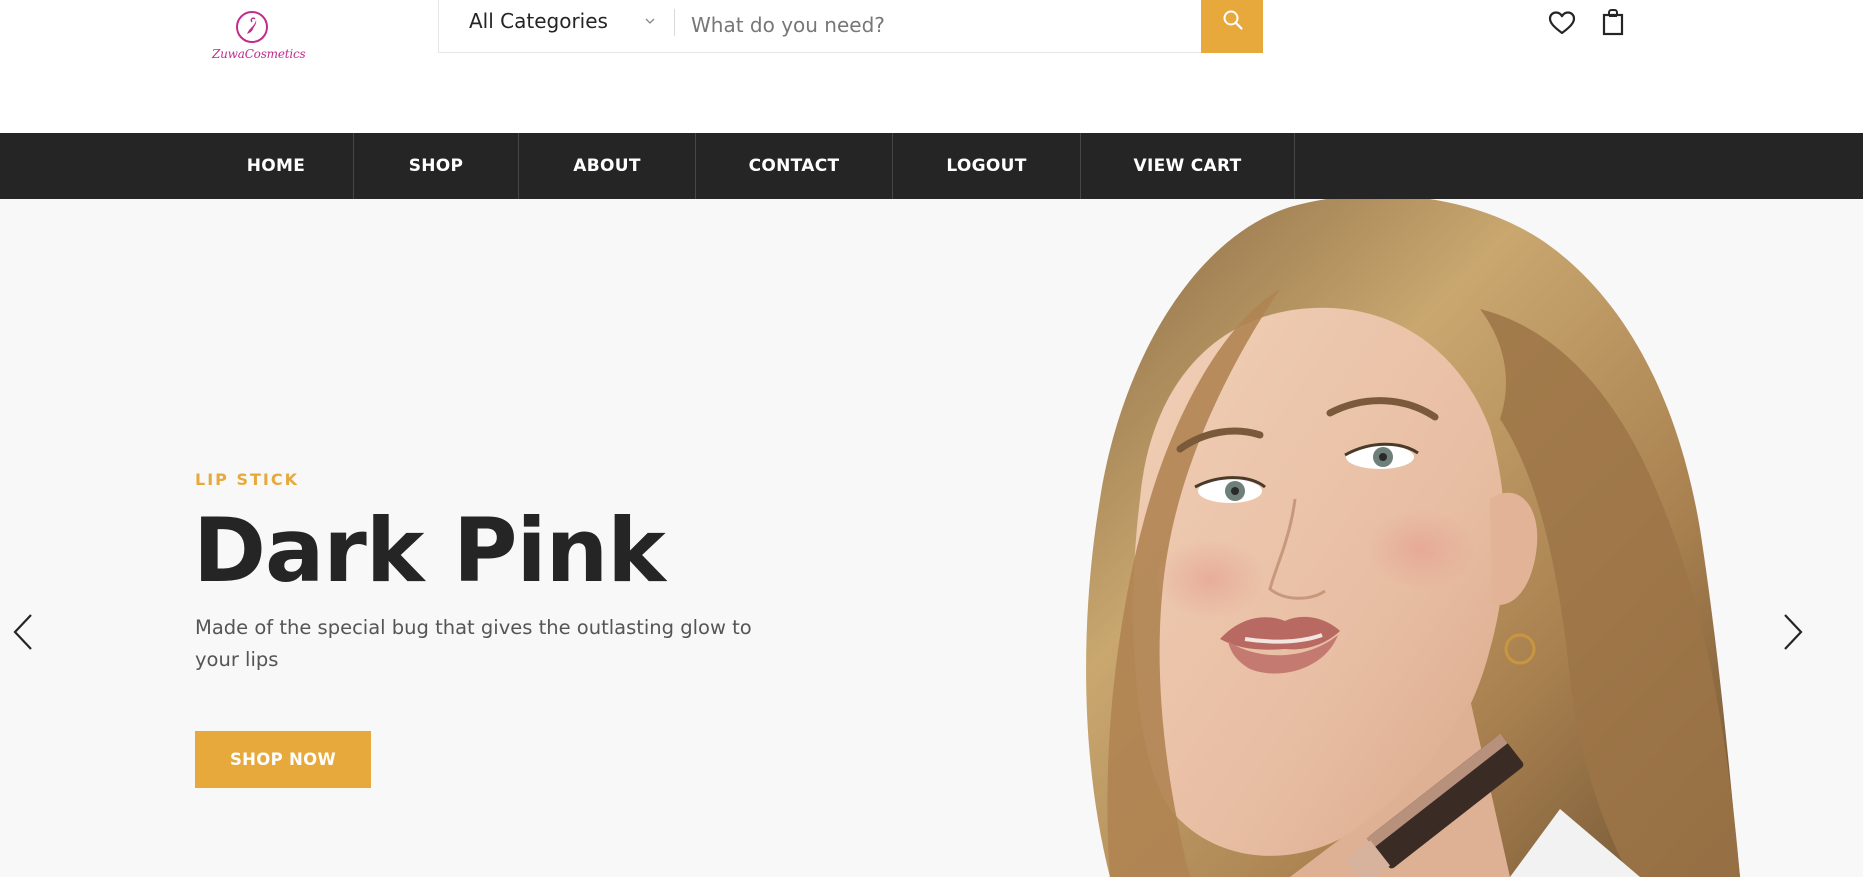 The width and height of the screenshot is (1863, 877). Describe the element at coordinates (1613, 22) in the screenshot. I see `shopping-bag-icon` at that location.